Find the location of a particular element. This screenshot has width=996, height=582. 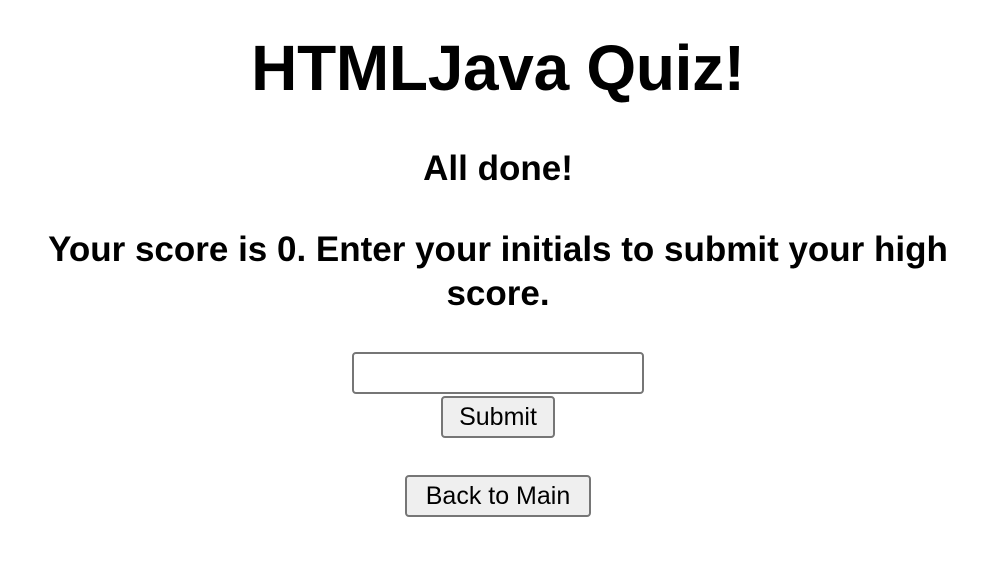

page-title: HTMLJava Quiz! is located at coordinates (498, 68).